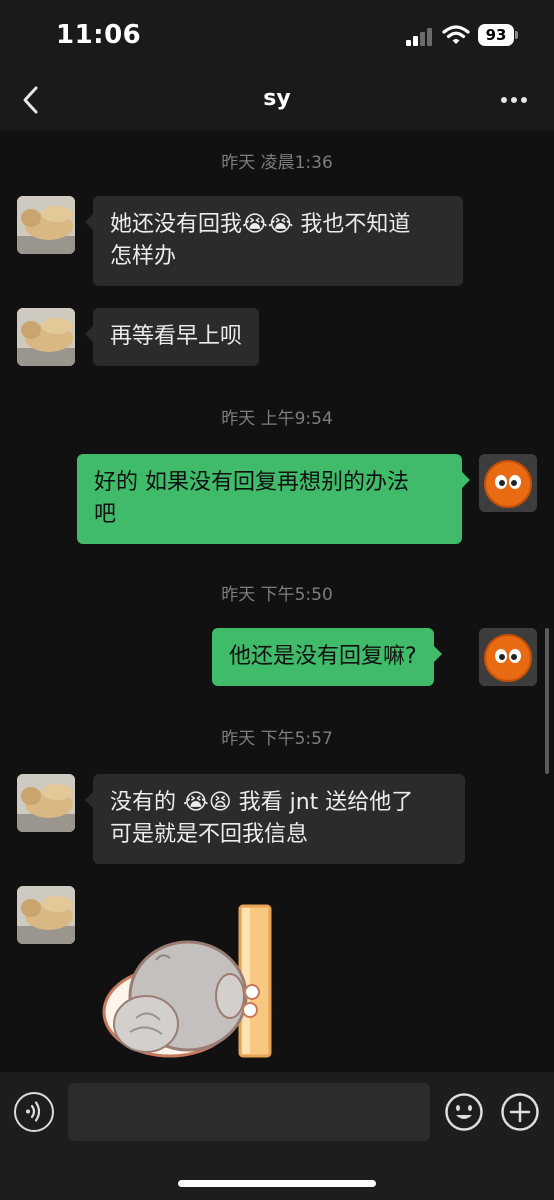  I want to click on chat-title: sy, so click(277, 98).